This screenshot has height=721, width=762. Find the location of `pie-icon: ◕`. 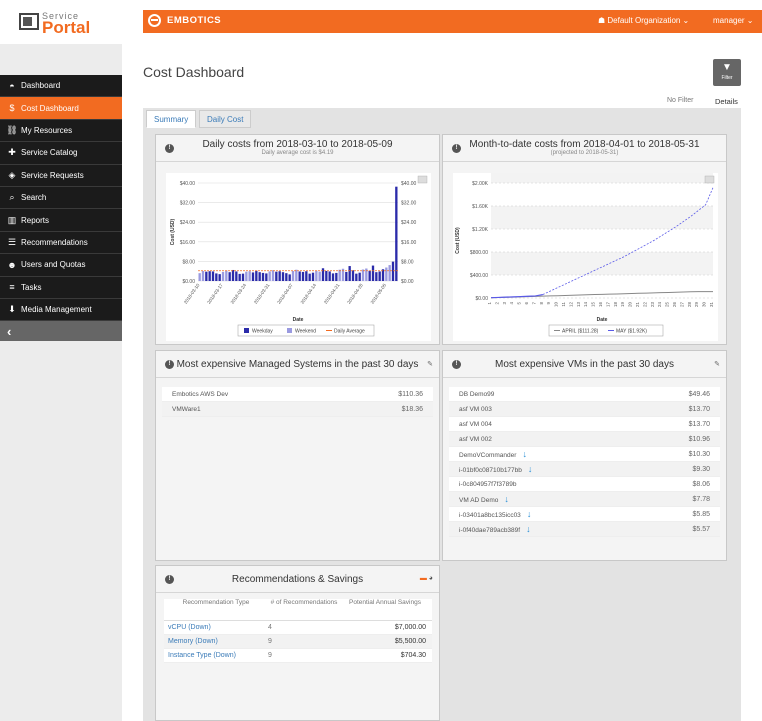

pie-icon: ◕ is located at coordinates (431, 578).